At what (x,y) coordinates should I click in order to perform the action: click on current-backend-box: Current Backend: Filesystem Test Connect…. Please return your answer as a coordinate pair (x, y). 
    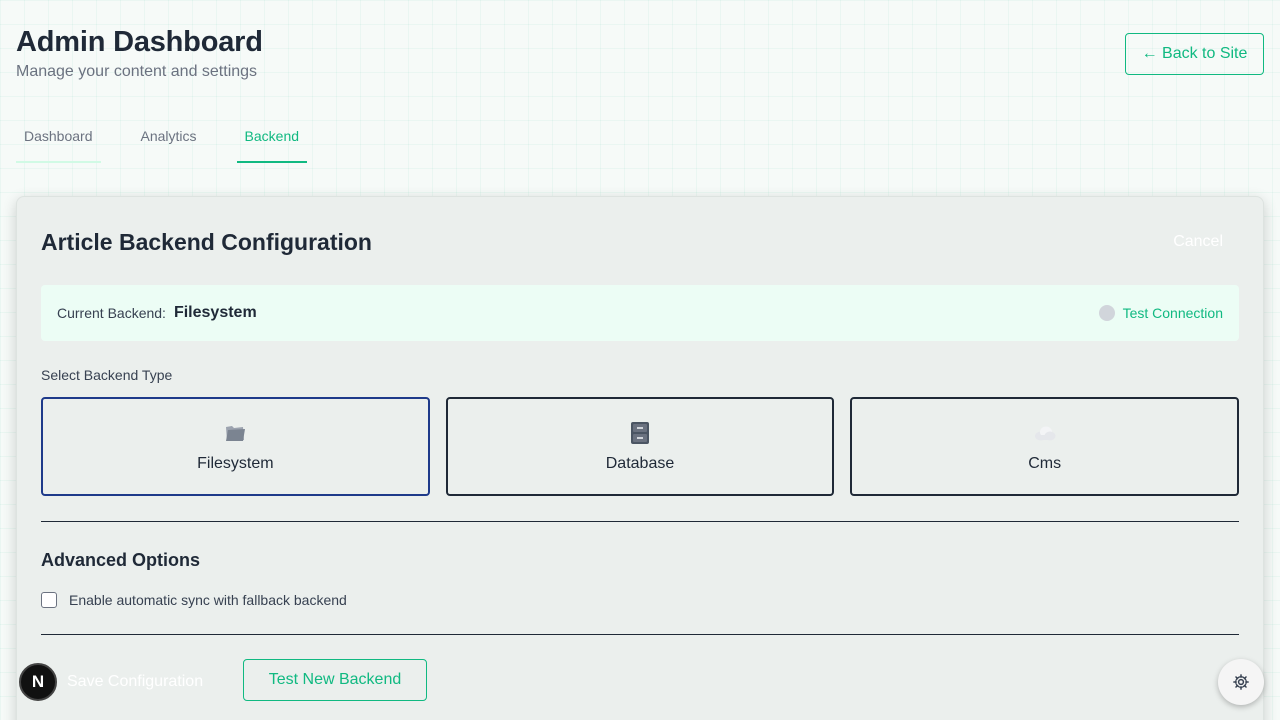
    Looking at the image, I should click on (640, 313).